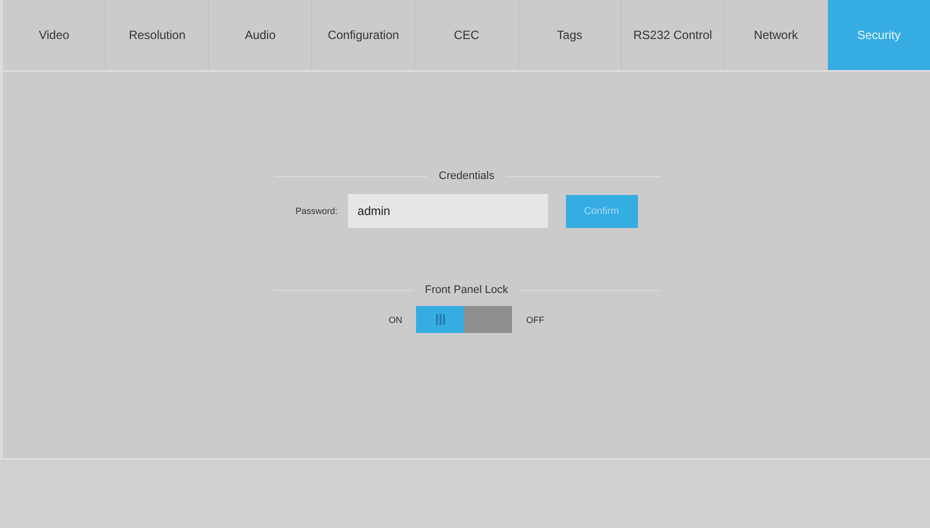  I want to click on lock-toggle, so click(464, 319).